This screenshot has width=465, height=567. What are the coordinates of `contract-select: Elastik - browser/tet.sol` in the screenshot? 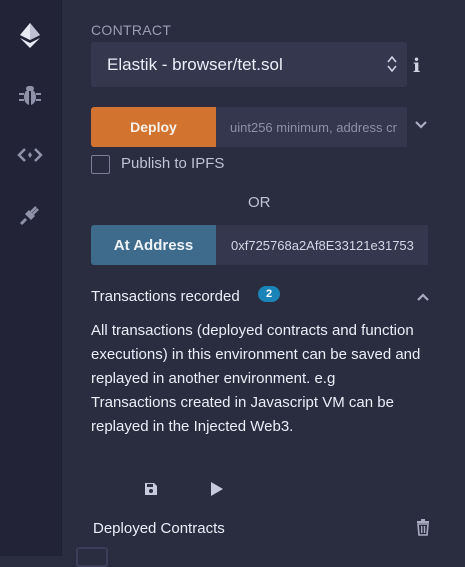 It's located at (249, 64).